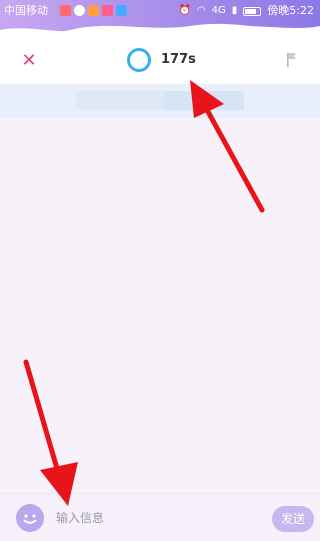 The width and height of the screenshot is (320, 541). What do you see at coordinates (293, 519) in the screenshot?
I see `send-button: 发送` at bounding box center [293, 519].